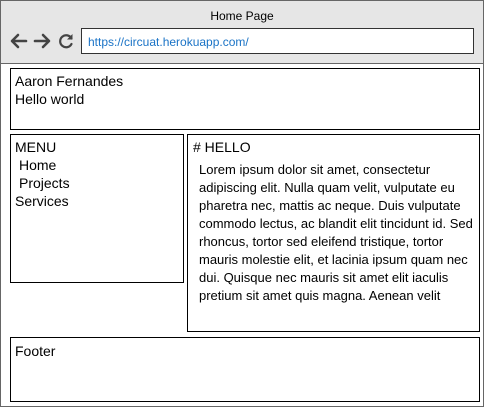 The image size is (484, 407). What do you see at coordinates (222, 147) in the screenshot?
I see `content-heading: # HELLO` at bounding box center [222, 147].